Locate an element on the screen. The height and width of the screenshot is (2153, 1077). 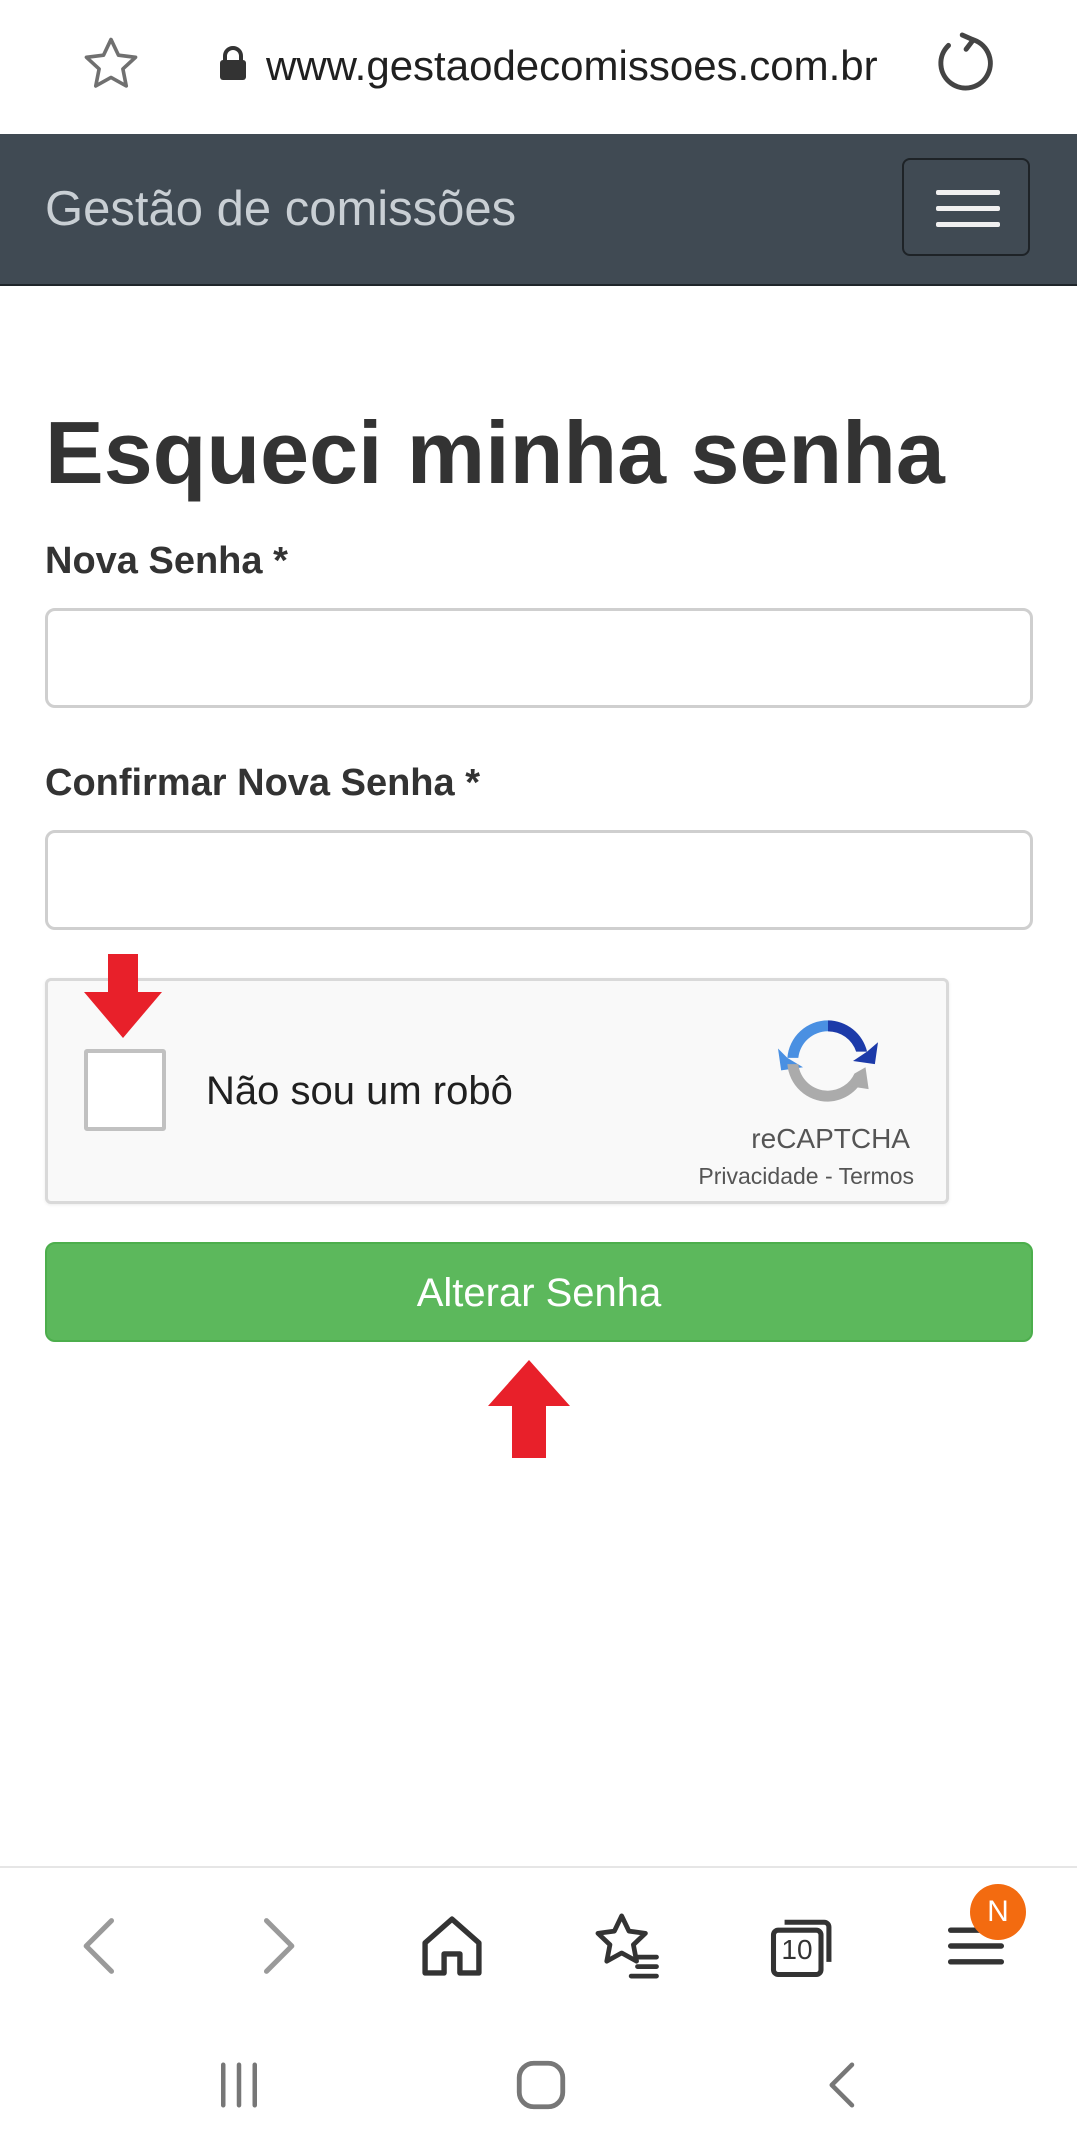
browser-address-bar: www.gestaodecomissoes.com.br is located at coordinates (538, 67).